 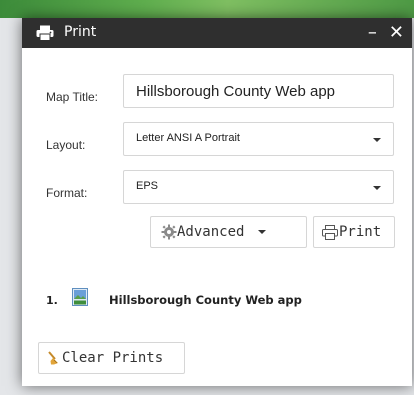 I want to click on format-label: Format:, so click(x=67, y=193).